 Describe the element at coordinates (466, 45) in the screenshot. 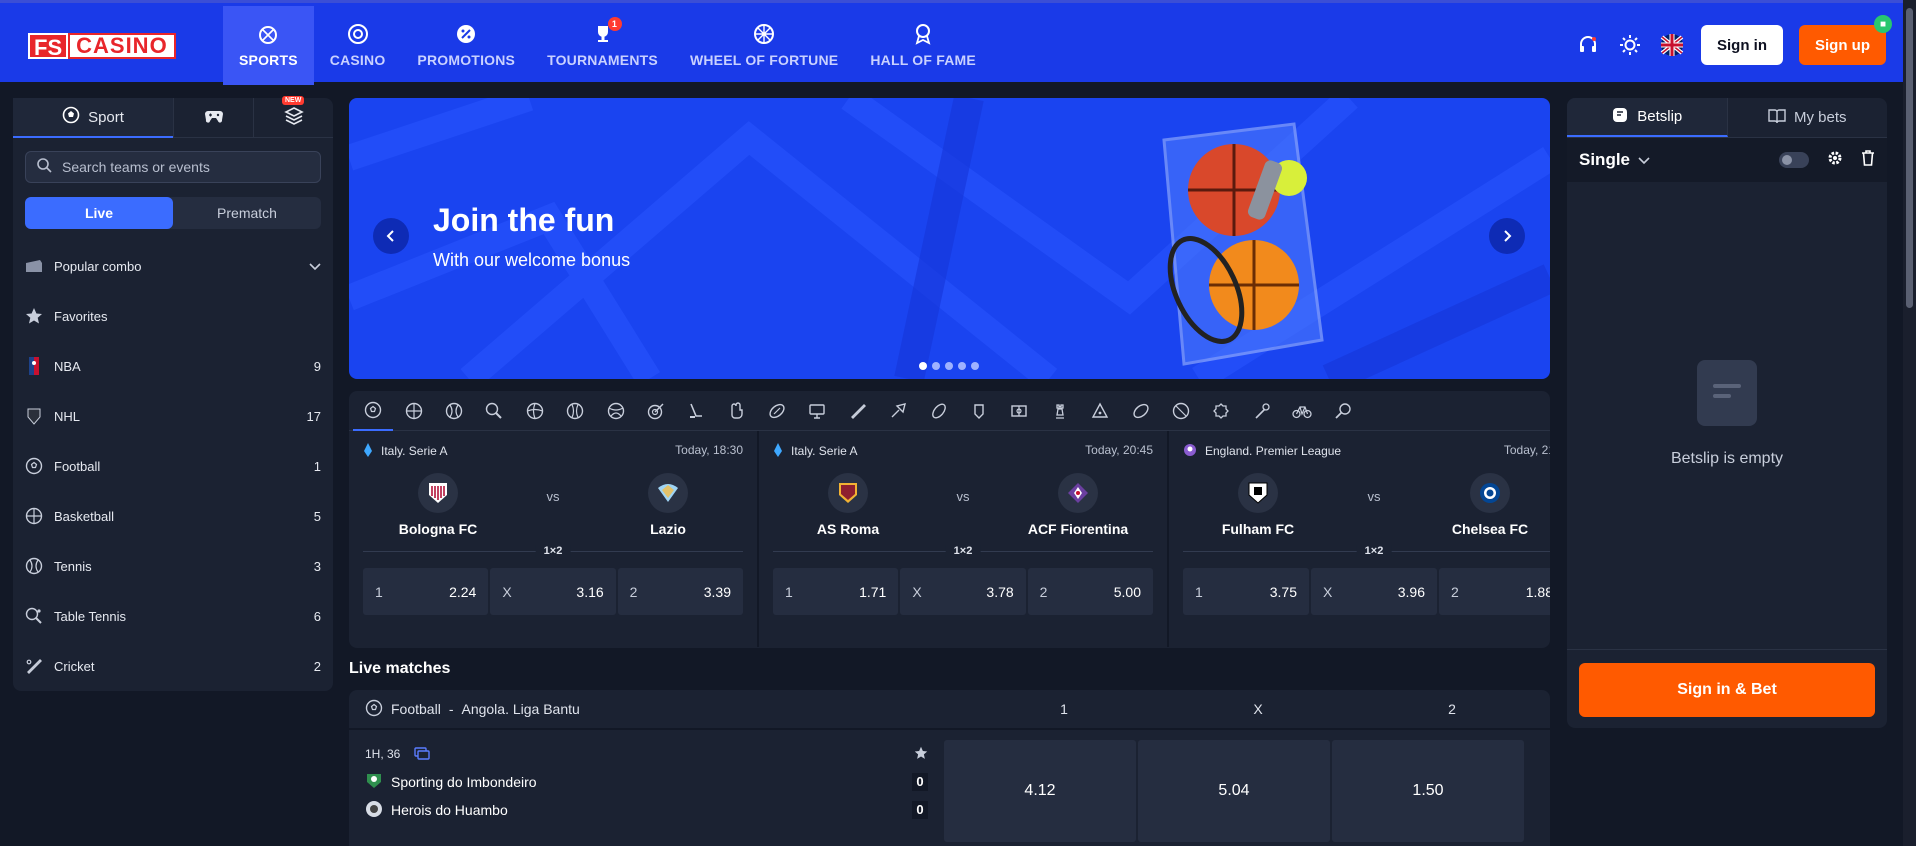

I see `nav-promotions: PROMOTIONS` at that location.